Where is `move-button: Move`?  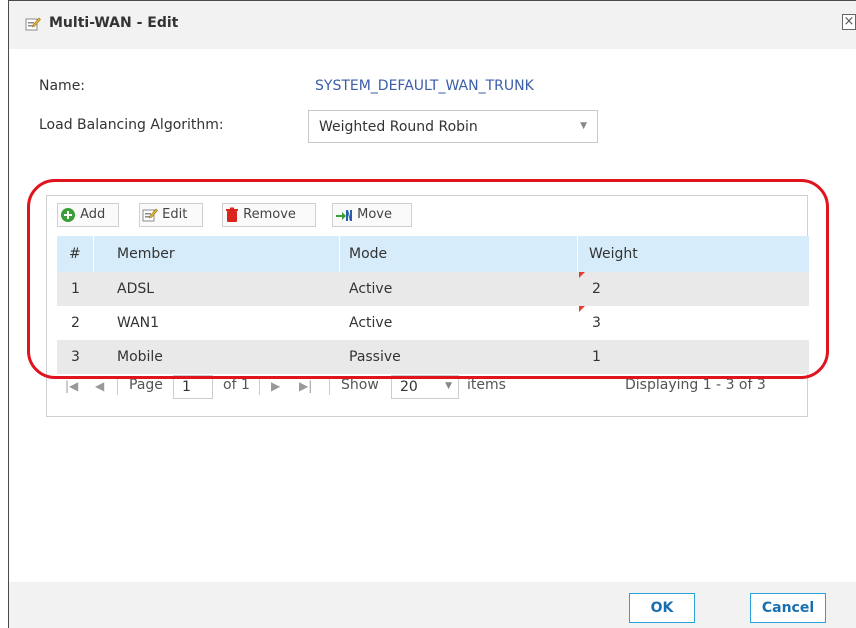 move-button: Move is located at coordinates (372, 215).